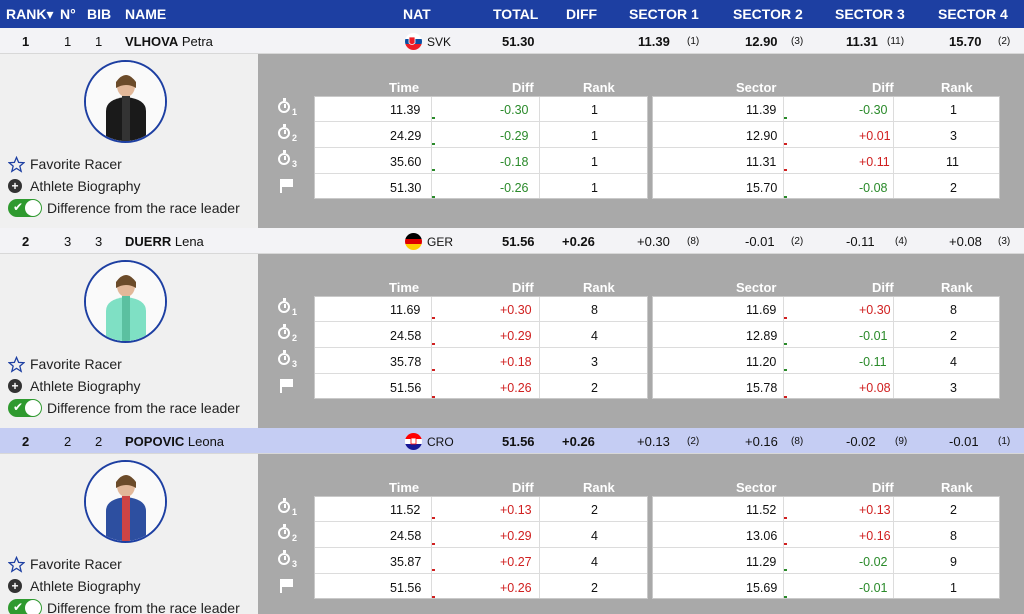  I want to click on sector-diff: +0.01, so click(875, 136).